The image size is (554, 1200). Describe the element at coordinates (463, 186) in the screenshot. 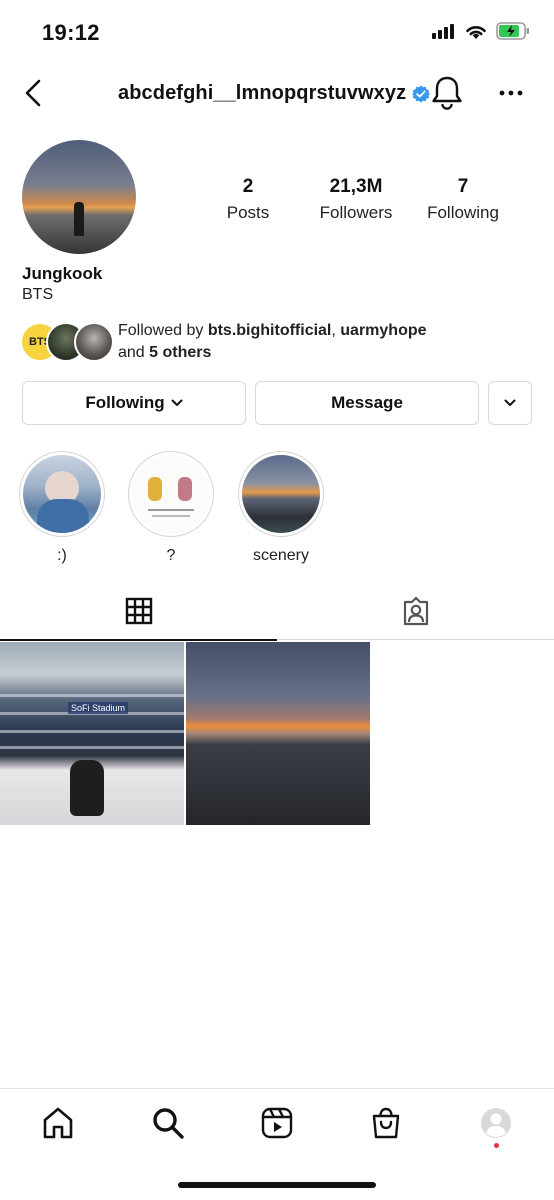

I see `stat-following-value: 7` at that location.